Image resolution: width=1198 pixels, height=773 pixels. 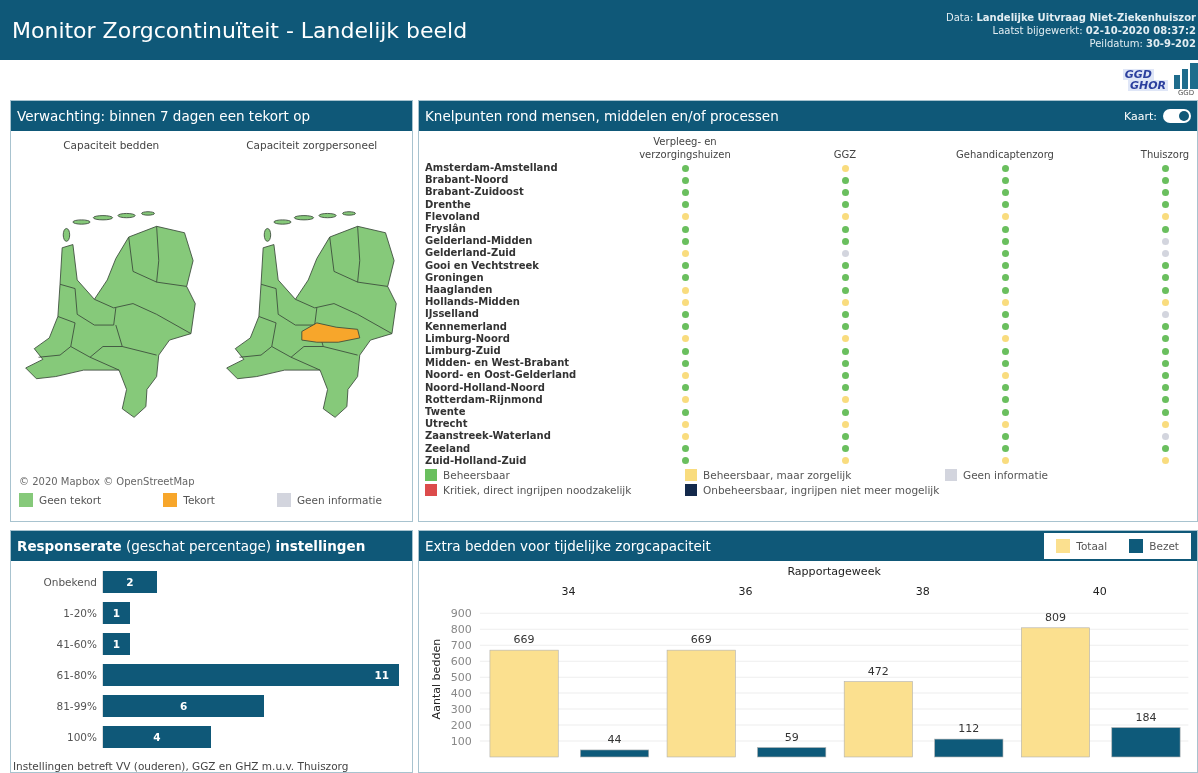 I want to click on map-attribution: © 2020 Mapbox © OpenStreetMap, so click(x=107, y=481).